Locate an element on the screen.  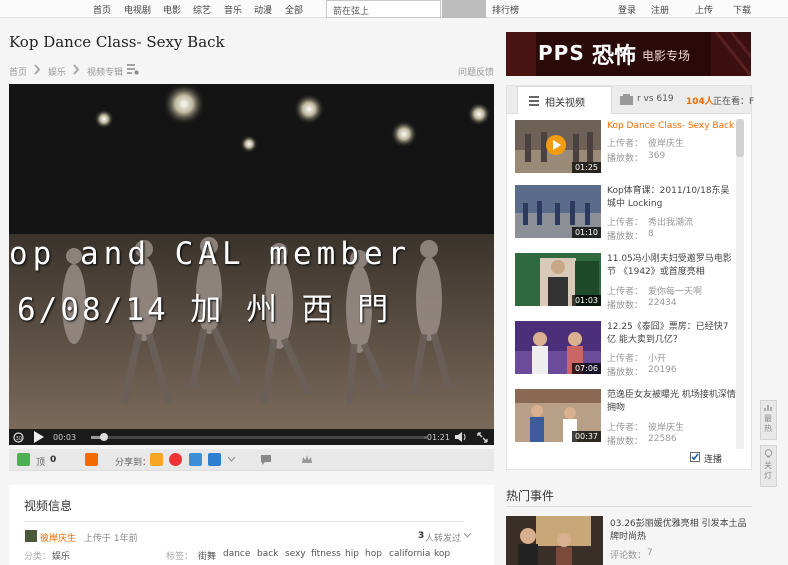
lights-off-button: 关灯 is located at coordinates (768, 466).